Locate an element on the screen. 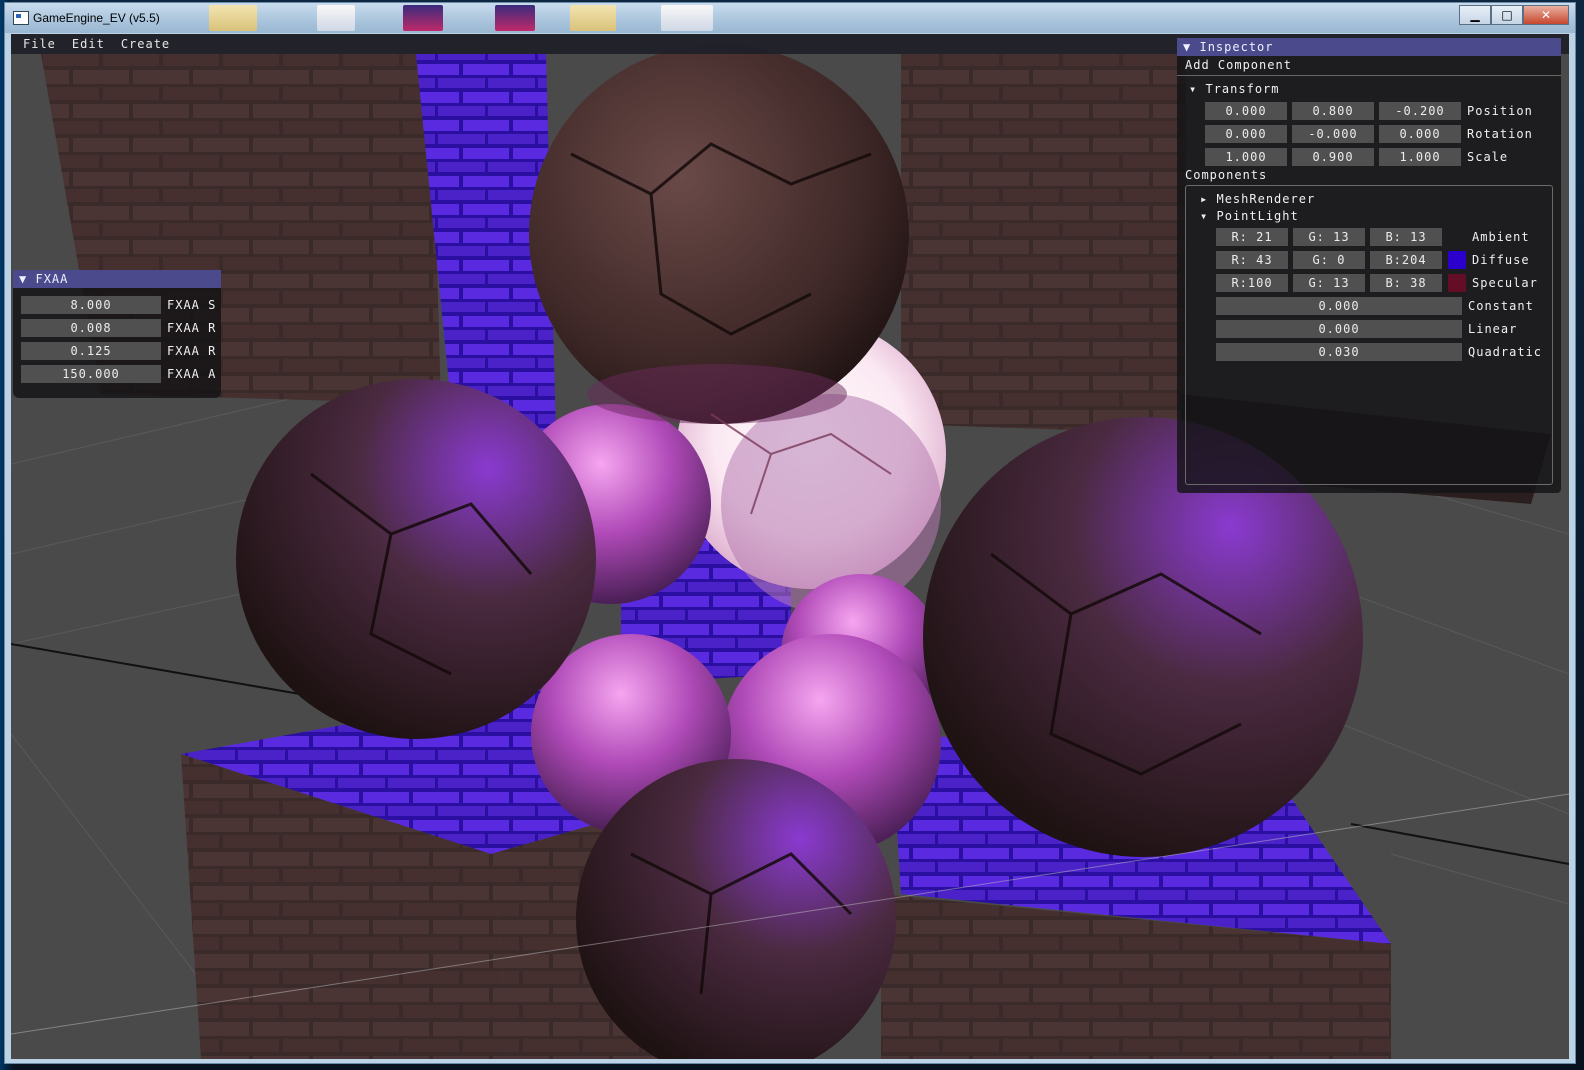  scale-row: 1.000 0.900 1.000 Scale is located at coordinates (1356, 157).